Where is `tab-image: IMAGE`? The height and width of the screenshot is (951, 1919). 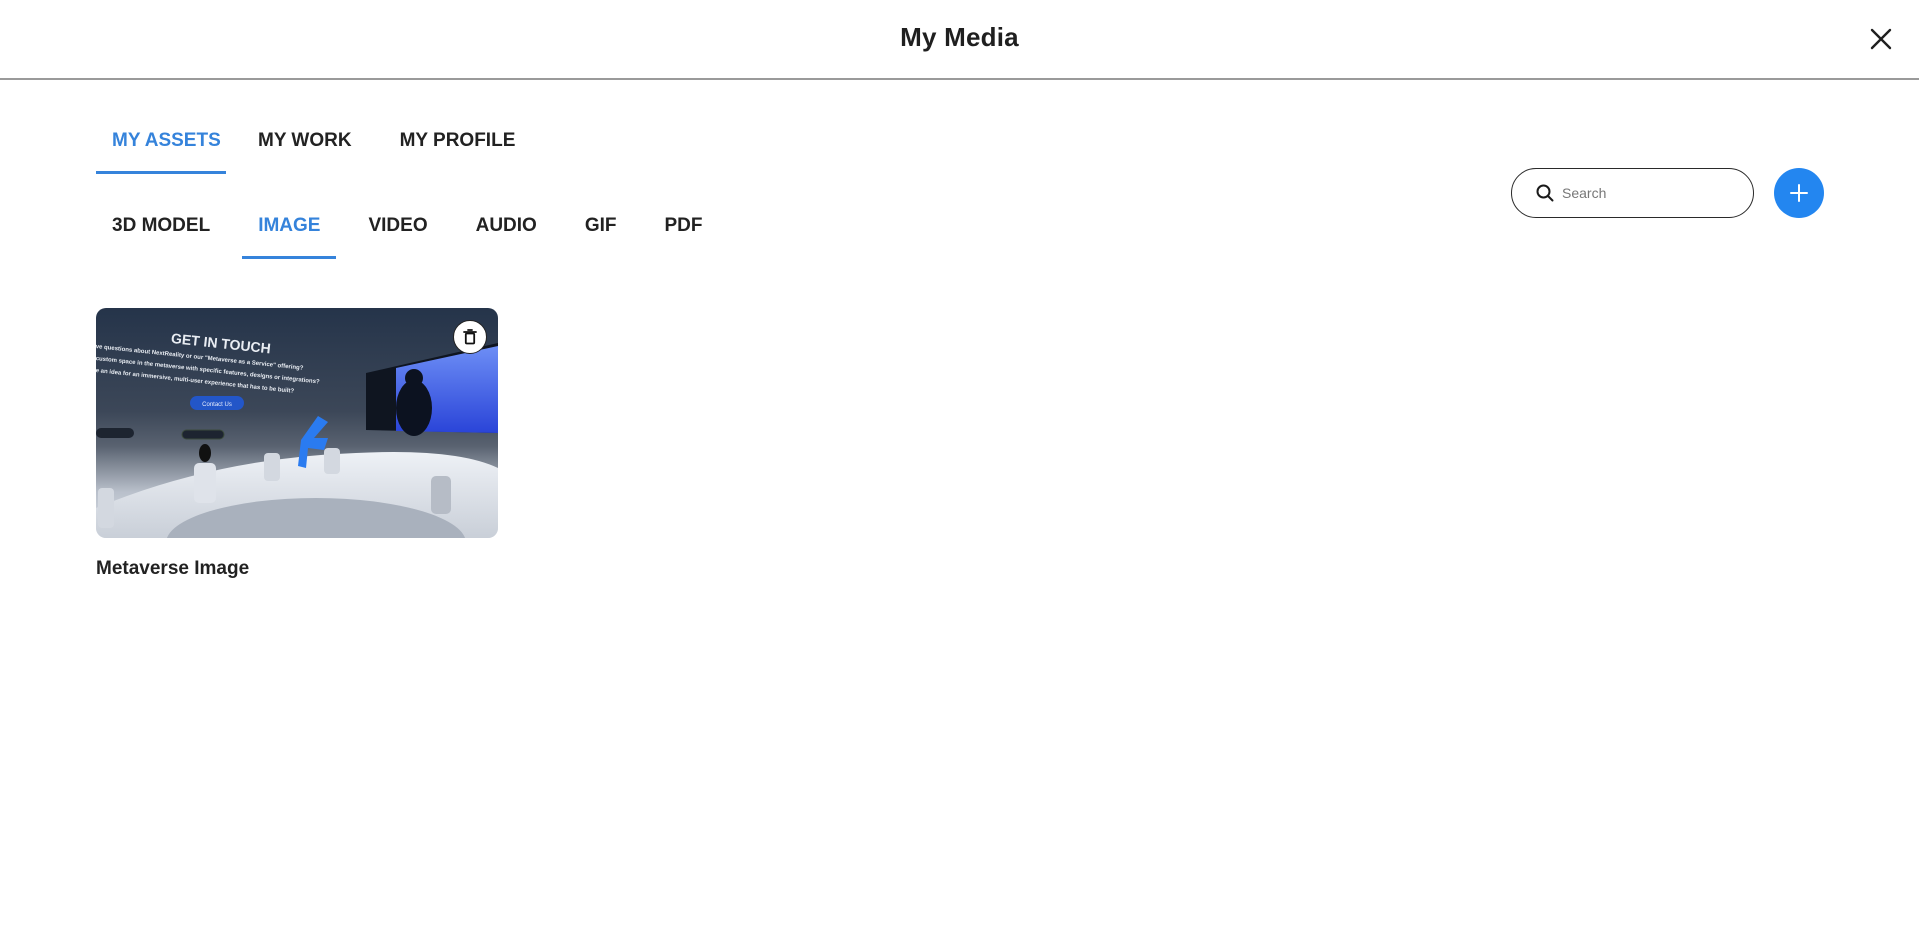 tab-image: IMAGE is located at coordinates (289, 236).